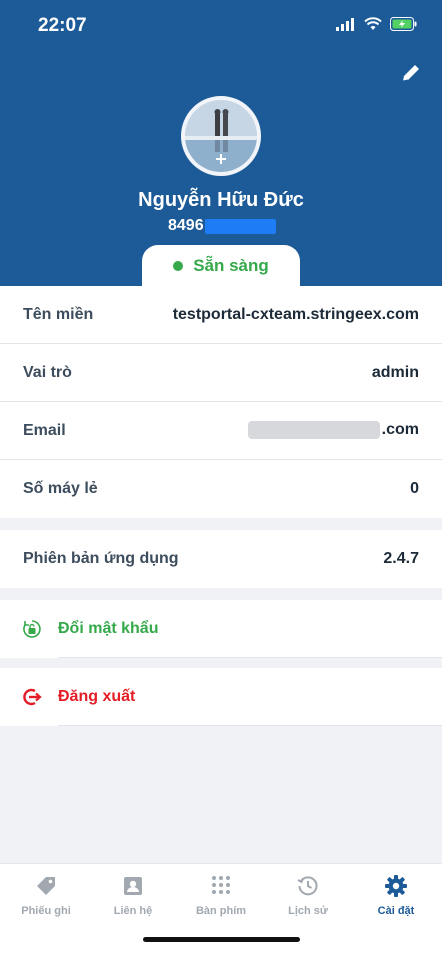 Image resolution: width=442 pixels, height=953 pixels. I want to click on battery-charging-icon, so click(403, 24).